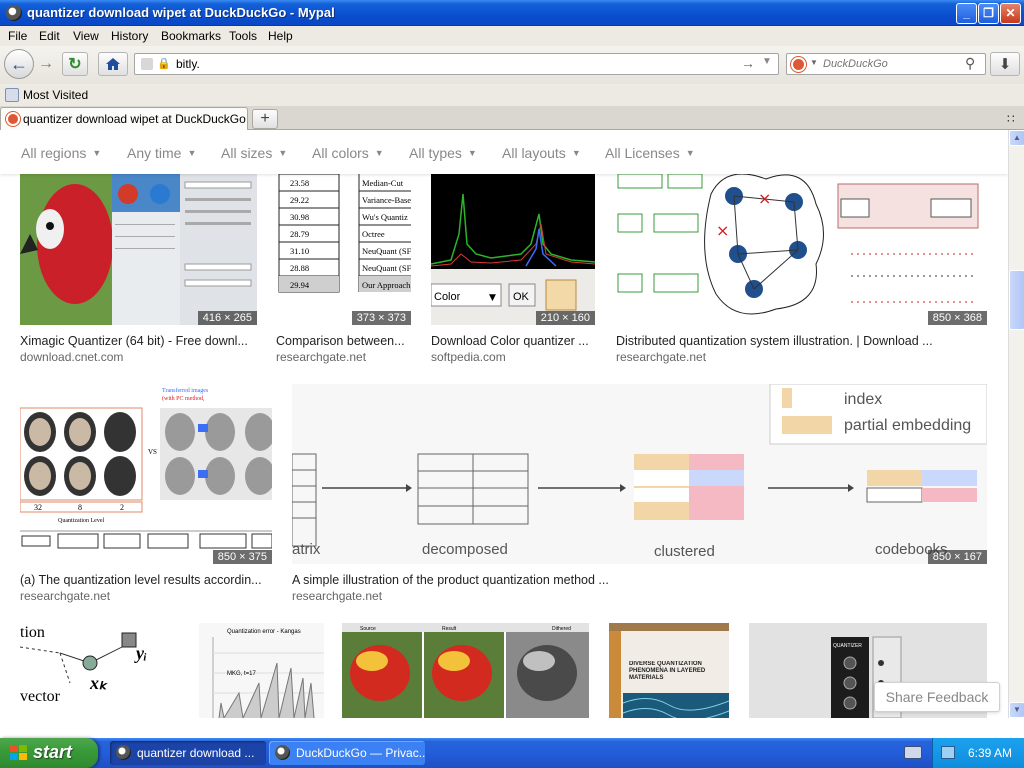 This screenshot has width=1024, height=768. What do you see at coordinates (147, 64) in the screenshot?
I see `site-identity-icon` at bounding box center [147, 64].